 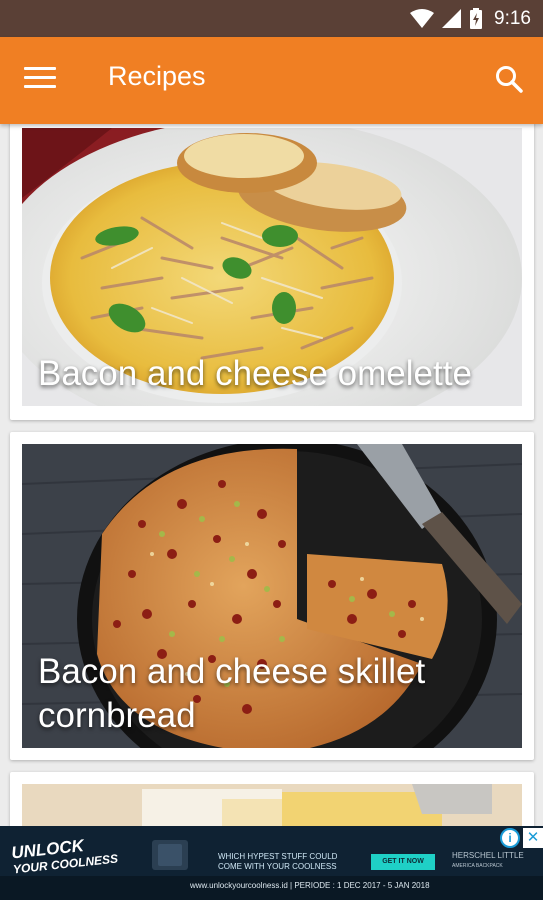 What do you see at coordinates (533, 838) in the screenshot?
I see `ad-close-icon: ✕` at bounding box center [533, 838].